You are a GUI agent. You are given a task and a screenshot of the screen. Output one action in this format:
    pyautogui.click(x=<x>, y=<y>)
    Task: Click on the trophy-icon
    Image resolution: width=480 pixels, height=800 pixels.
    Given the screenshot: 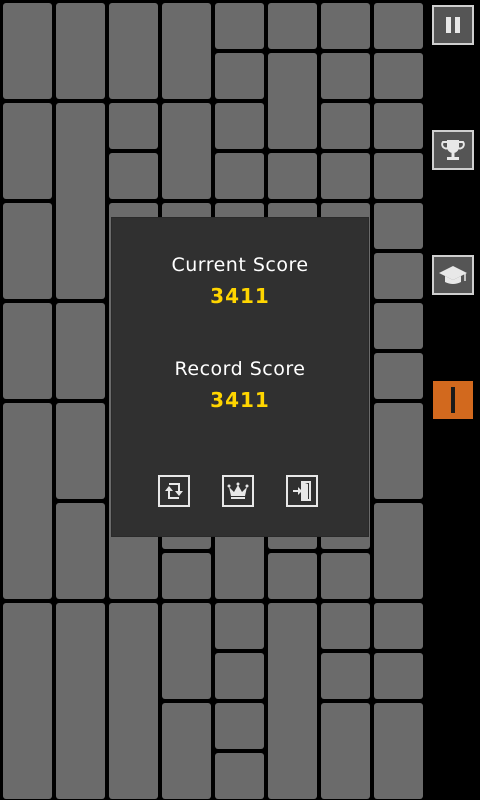 What is the action you would take?
    pyautogui.click(x=453, y=150)
    